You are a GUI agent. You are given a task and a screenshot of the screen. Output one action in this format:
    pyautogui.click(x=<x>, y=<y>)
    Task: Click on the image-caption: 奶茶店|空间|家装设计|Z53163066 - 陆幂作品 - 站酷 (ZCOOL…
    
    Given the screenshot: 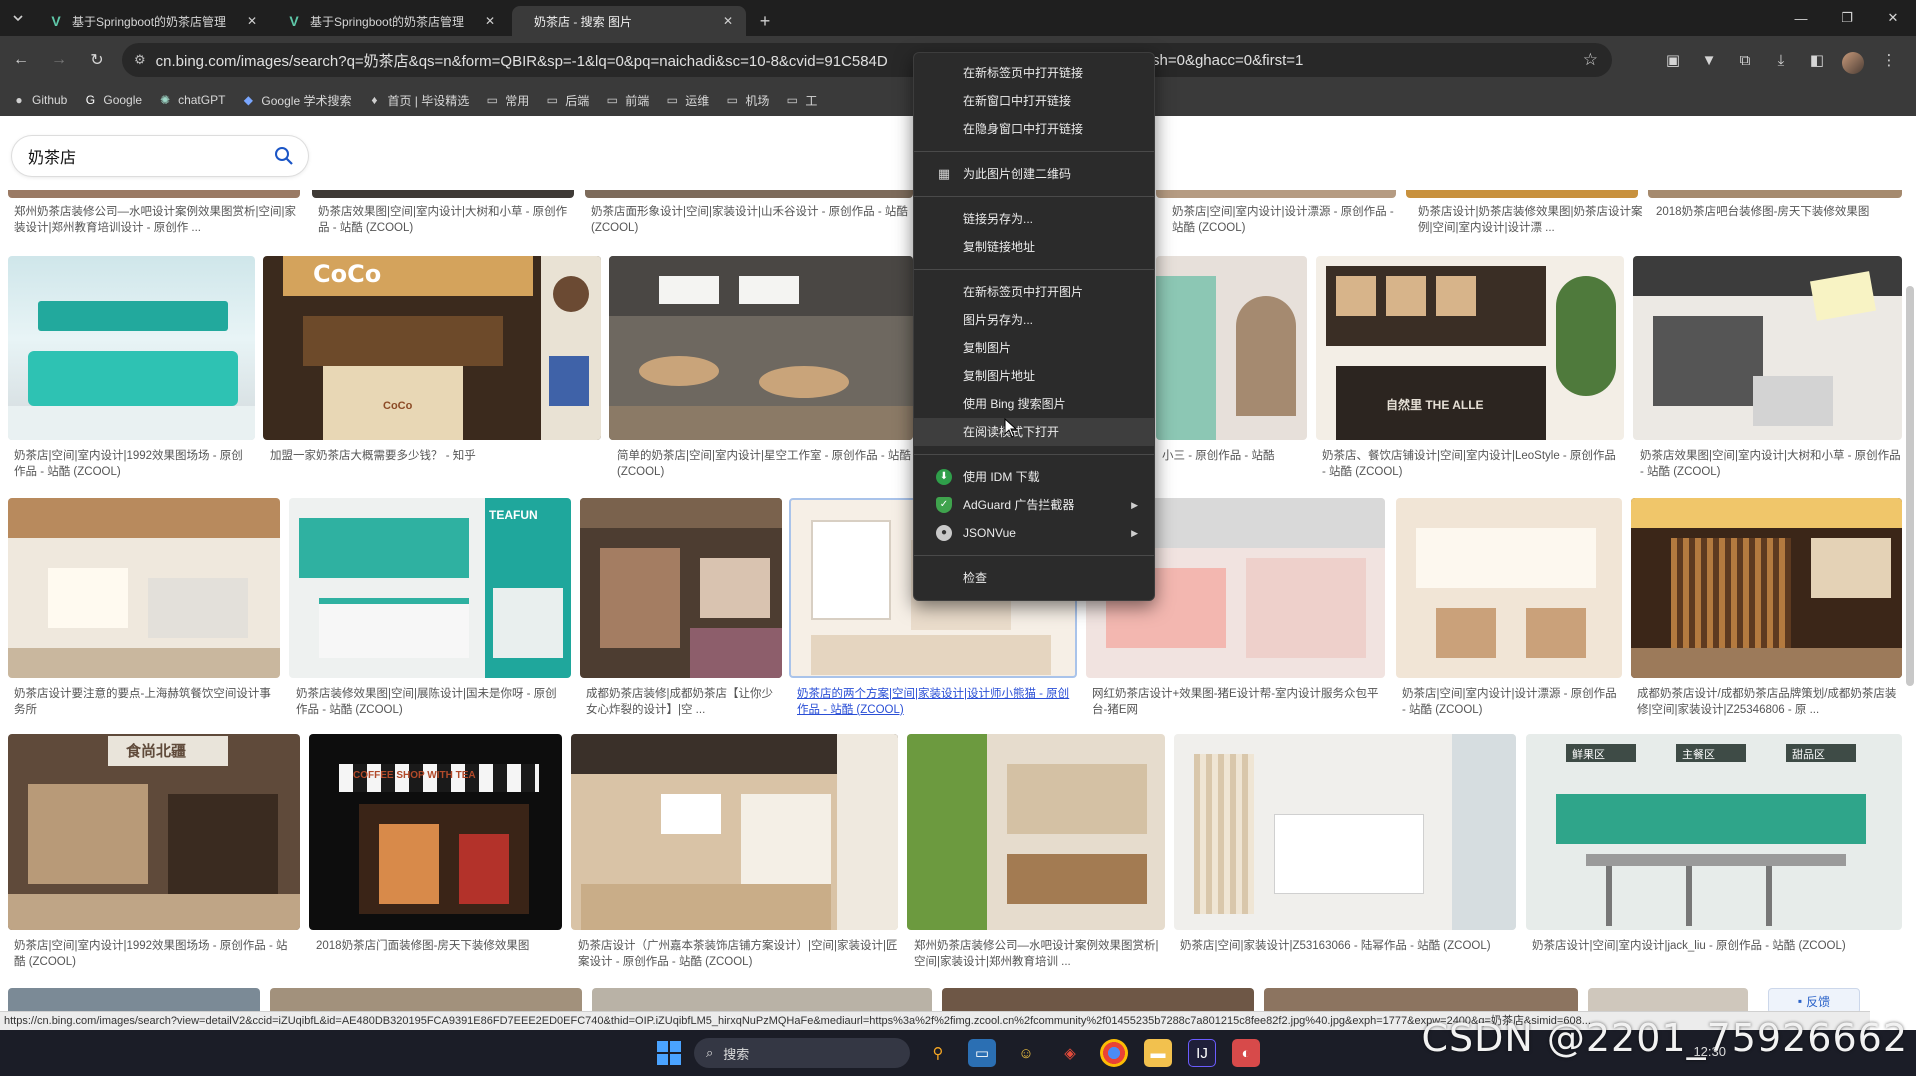 What is the action you would take?
    pyautogui.click(x=1347, y=946)
    